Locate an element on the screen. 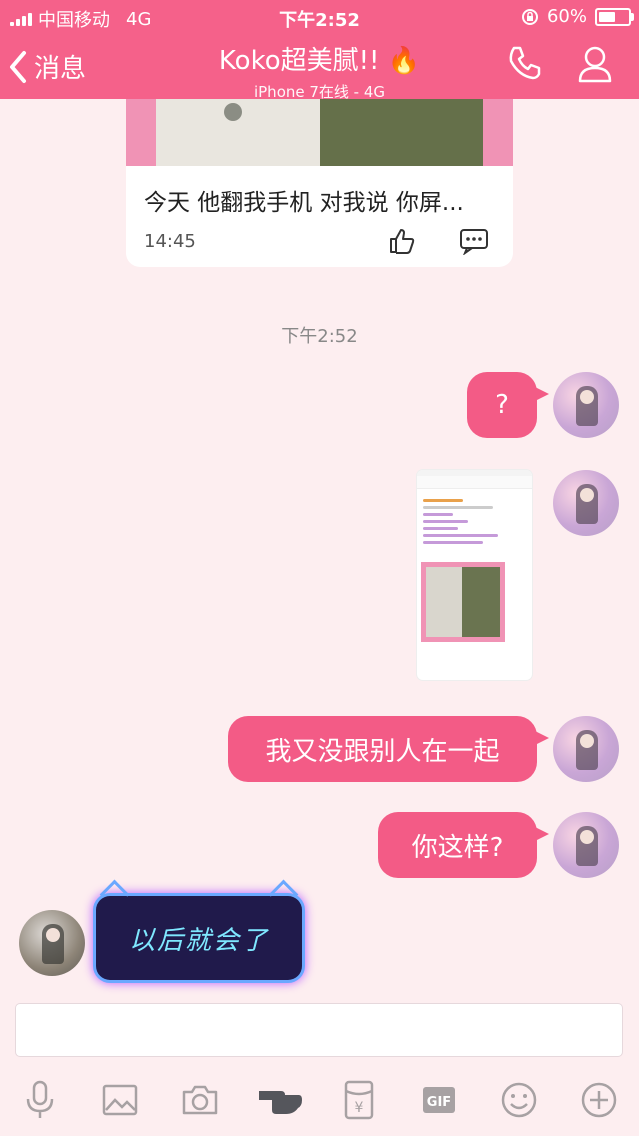 This screenshot has height=1136, width=639. shared-post-card: 今天 他翻我手机 对我说 你屏... 14:45 is located at coordinates (319, 183).